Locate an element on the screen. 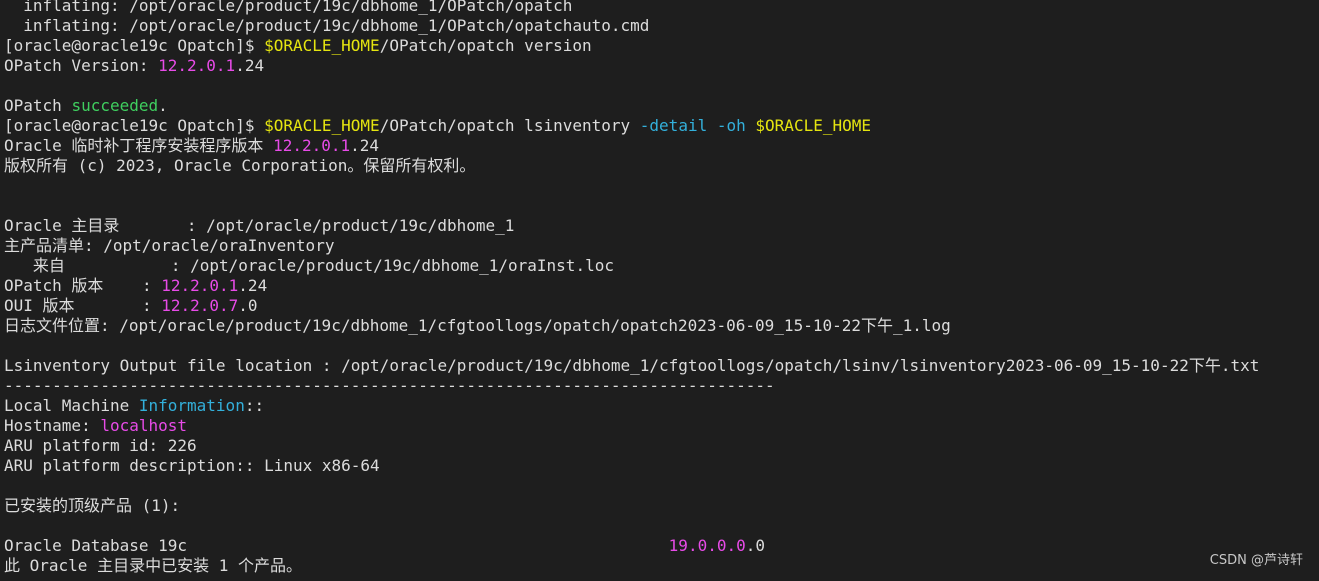 This screenshot has width=1319, height=581. terminal-text-segment: Oracle 临时补丁程序安装程序版本 is located at coordinates (139, 145).